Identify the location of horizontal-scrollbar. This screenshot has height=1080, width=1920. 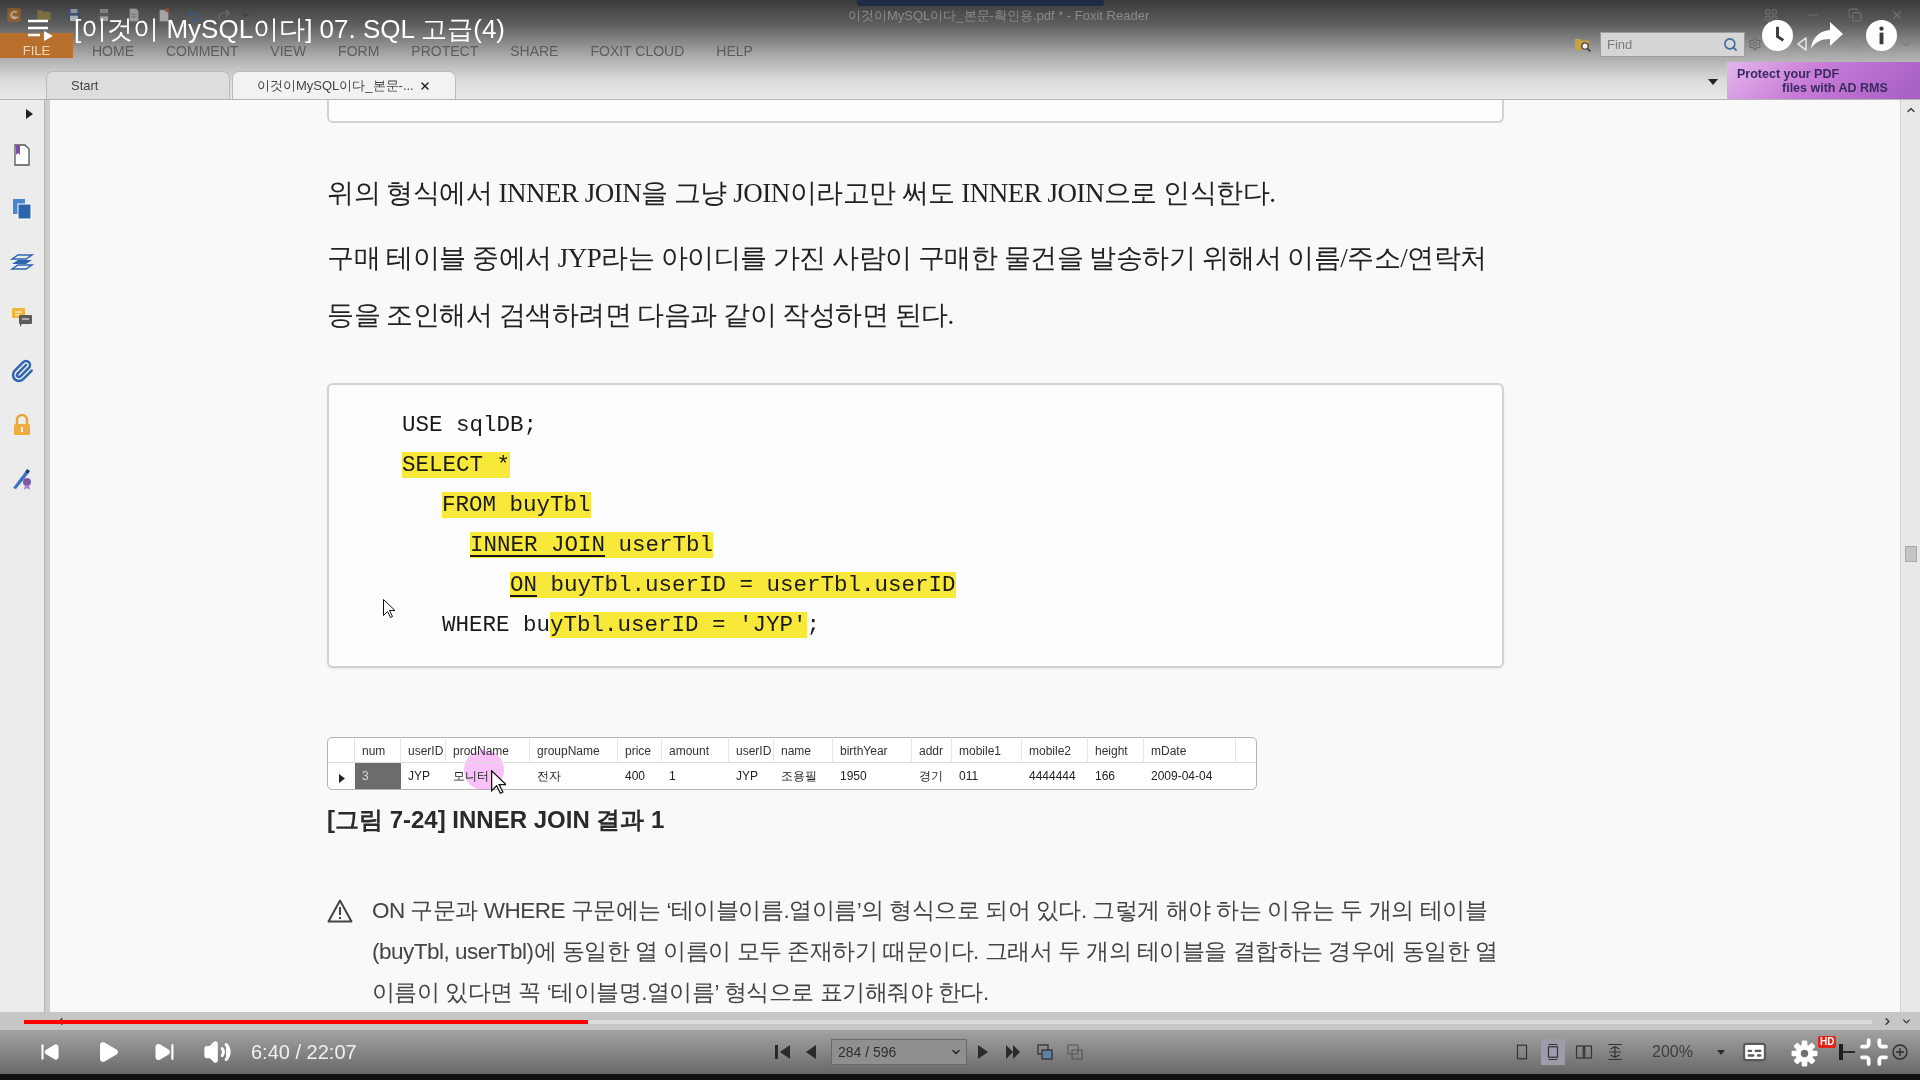
(960, 1021).